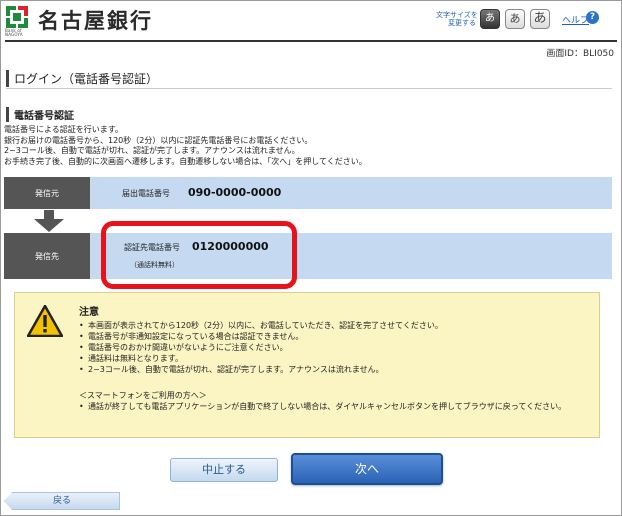 Image resolution: width=622 pixels, height=516 pixels. I want to click on notice-item: 2~3コール後、自動で電話が切れ、認証が完了します。アナウンスは流れません。, so click(334, 369).